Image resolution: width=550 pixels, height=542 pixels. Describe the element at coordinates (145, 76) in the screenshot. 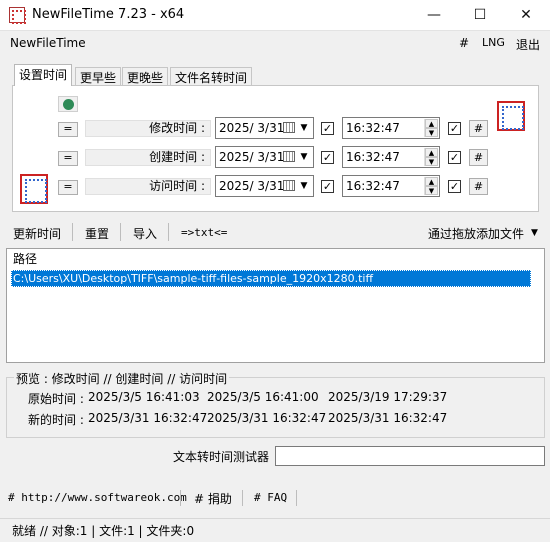

I see `tab-later: 更晚些` at that location.